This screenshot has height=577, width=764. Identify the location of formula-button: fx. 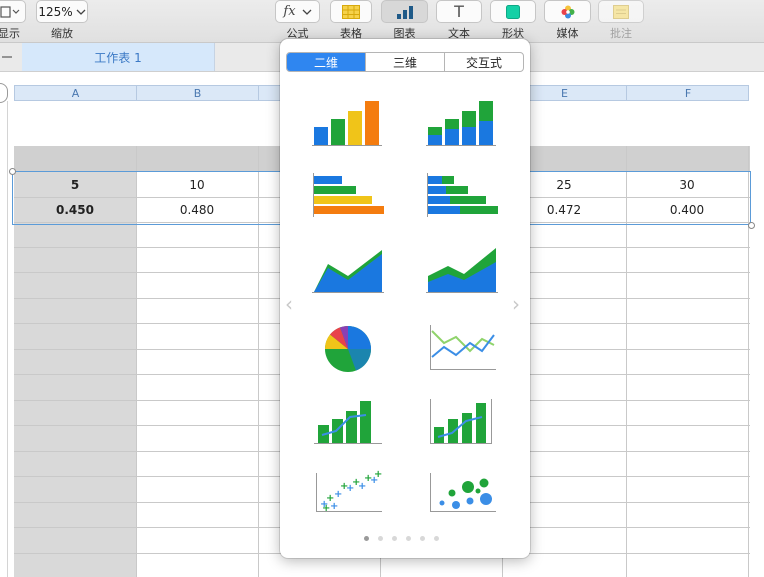
(297, 11).